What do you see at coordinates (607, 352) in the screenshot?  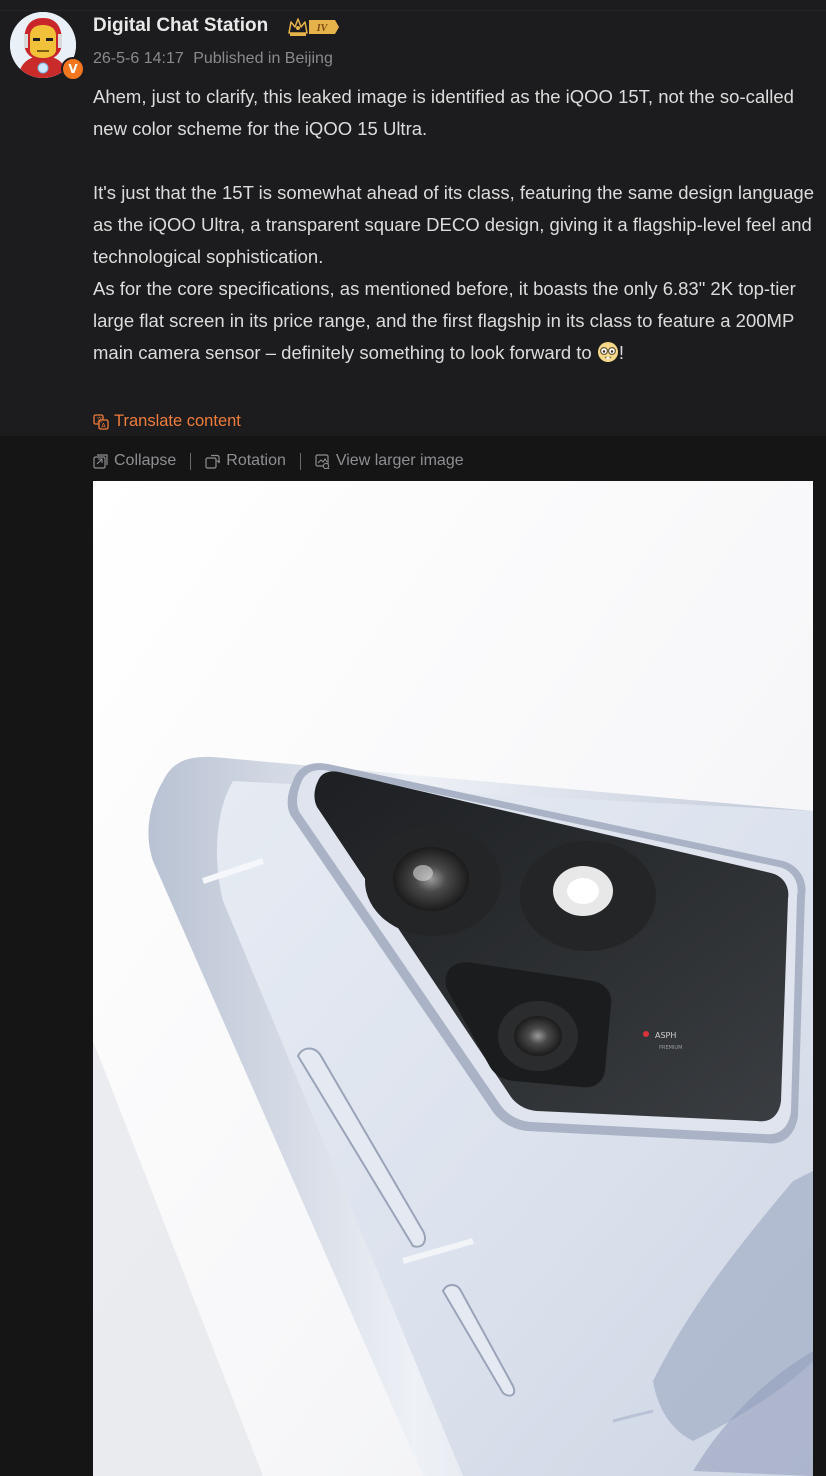 I see `nerd-face-emoji-icon` at bounding box center [607, 352].